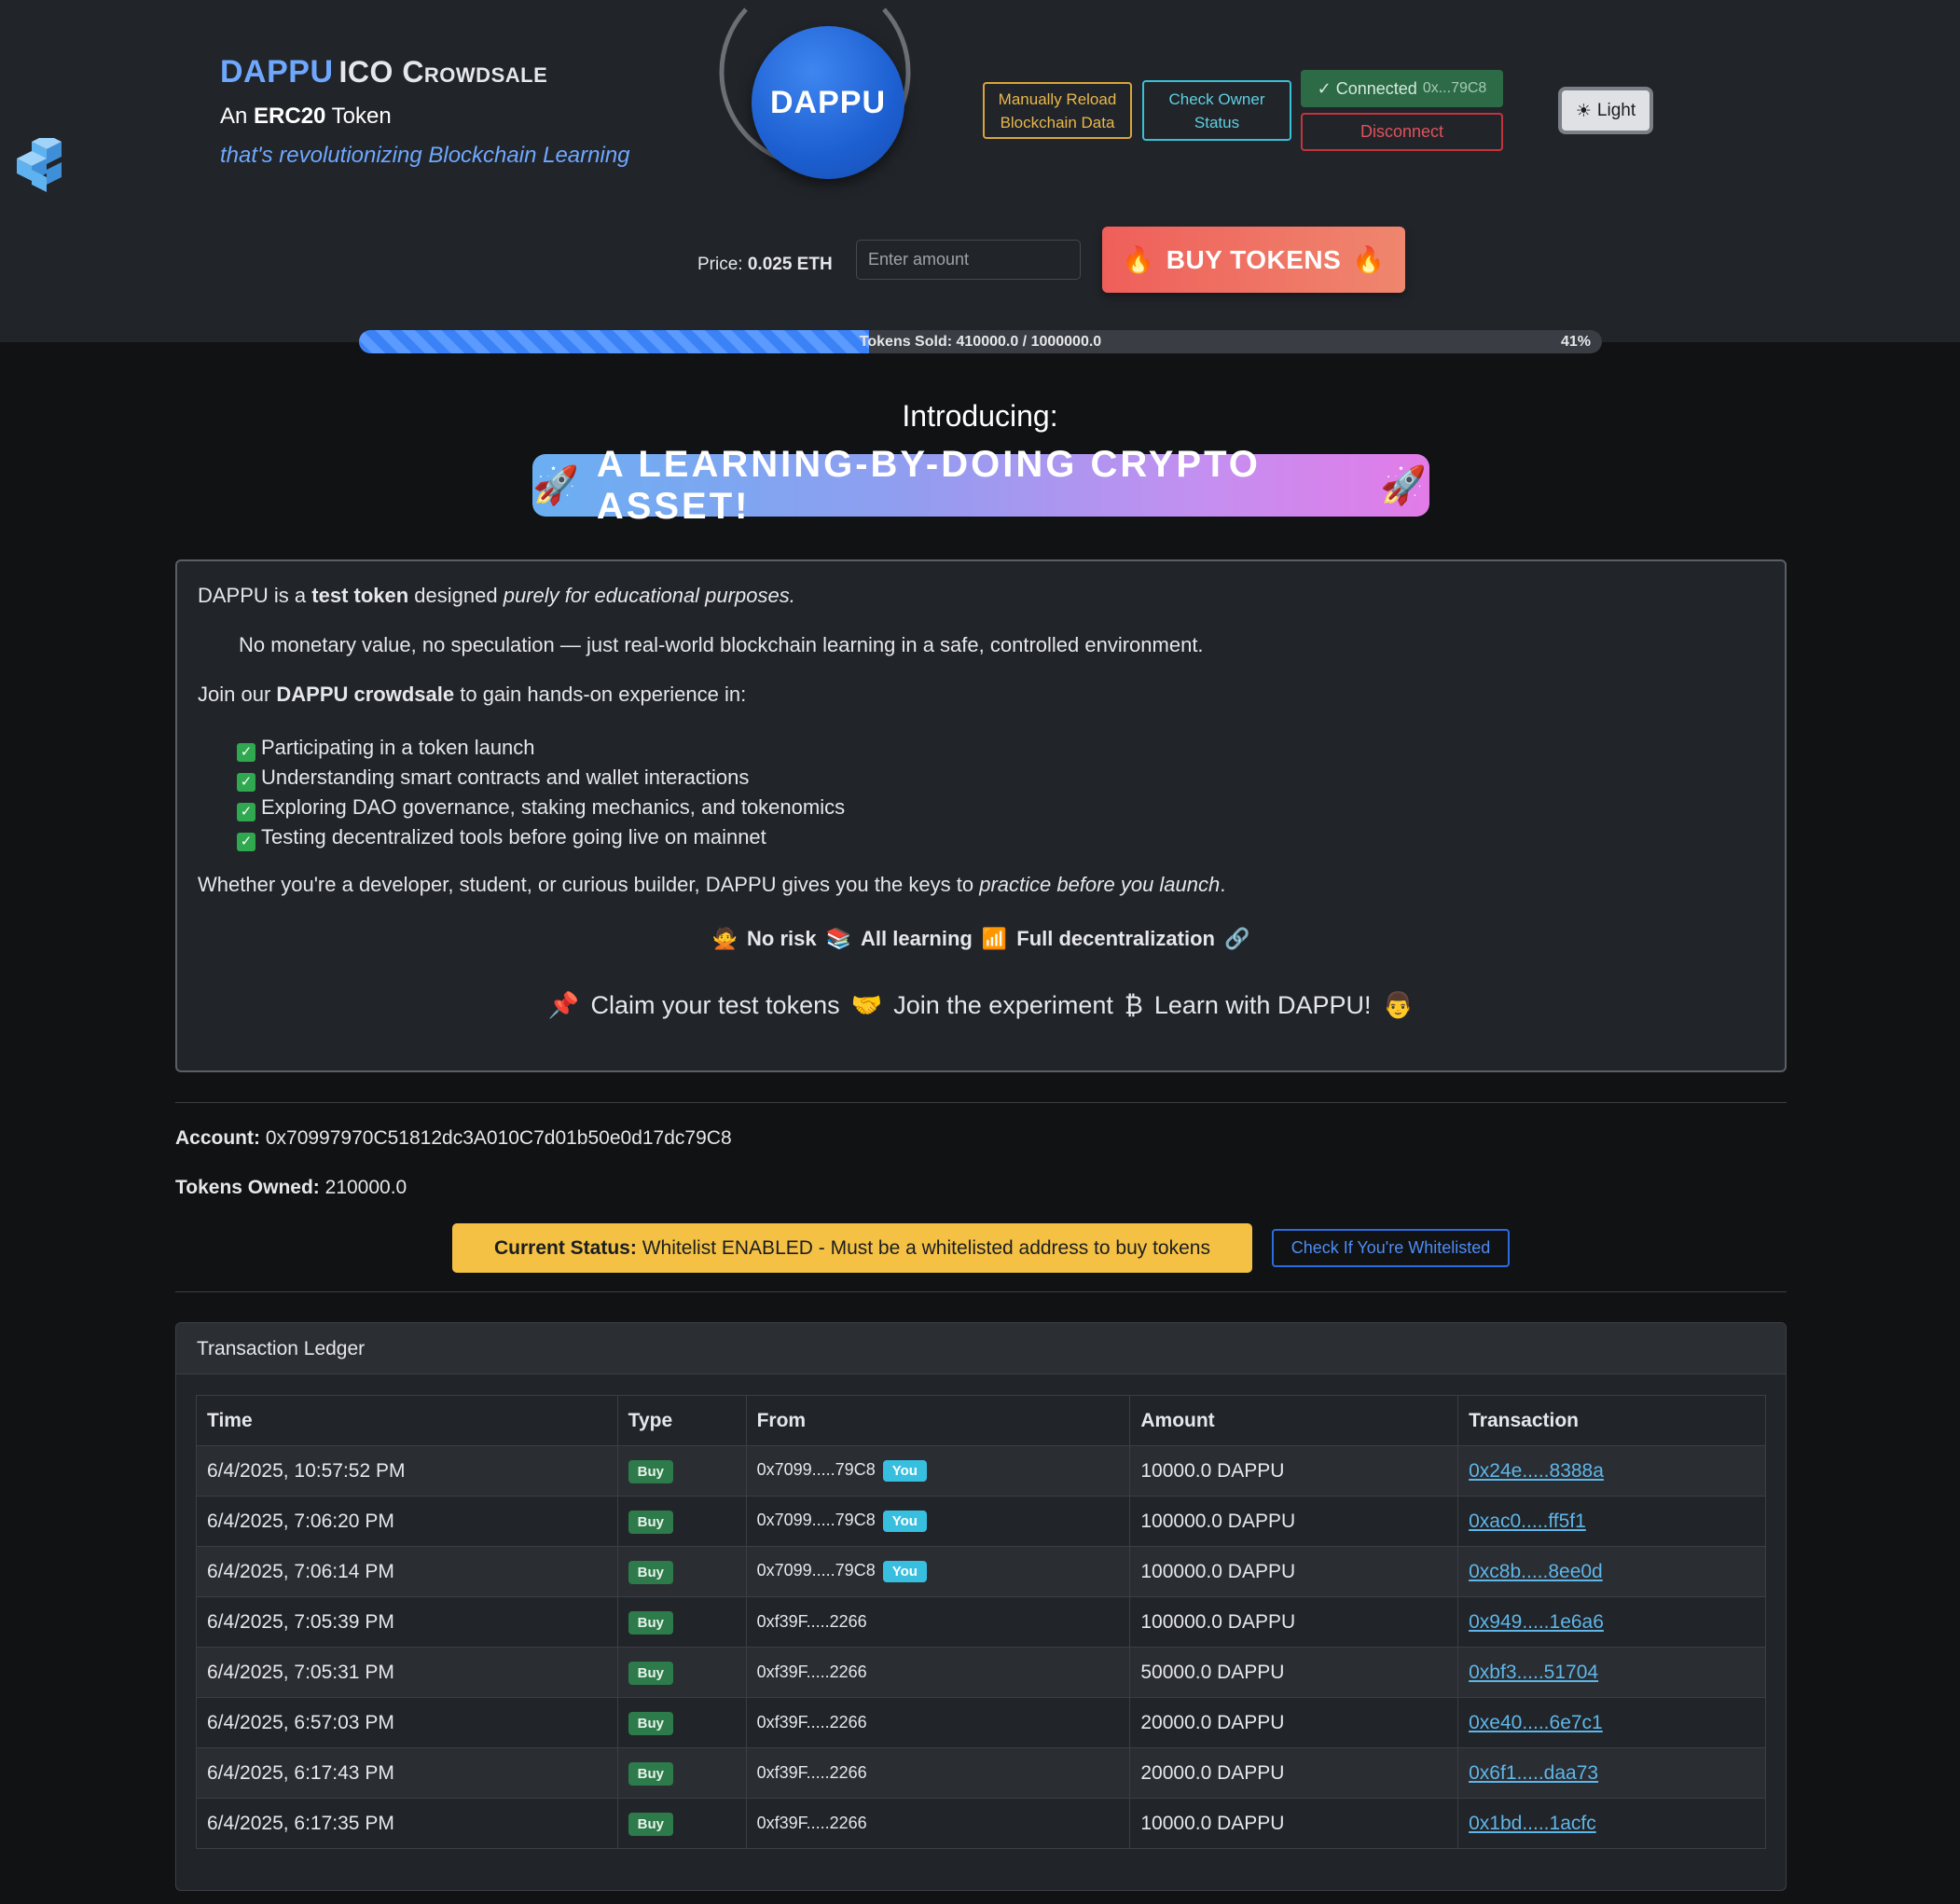 This screenshot has height=1904, width=1960. I want to click on link-icon: 🔗, so click(1236, 939).